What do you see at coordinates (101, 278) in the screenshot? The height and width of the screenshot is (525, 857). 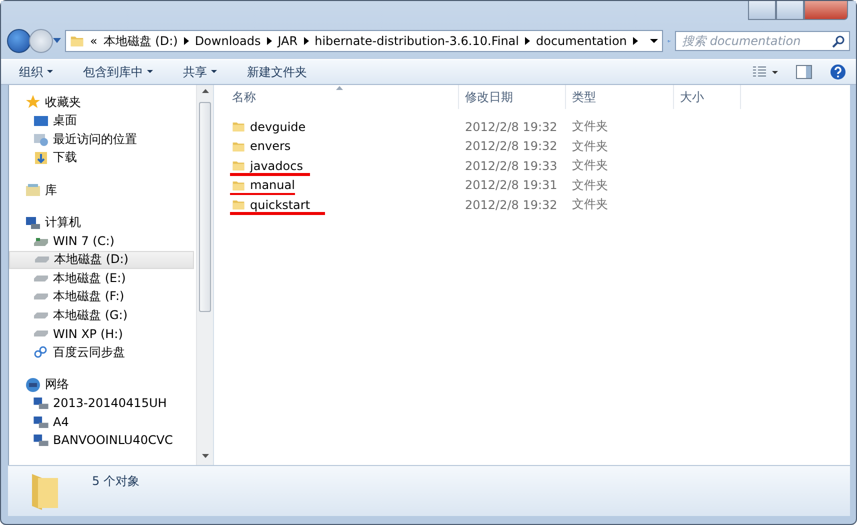 I see `nav-item: 本地磁盘 (E:)` at bounding box center [101, 278].